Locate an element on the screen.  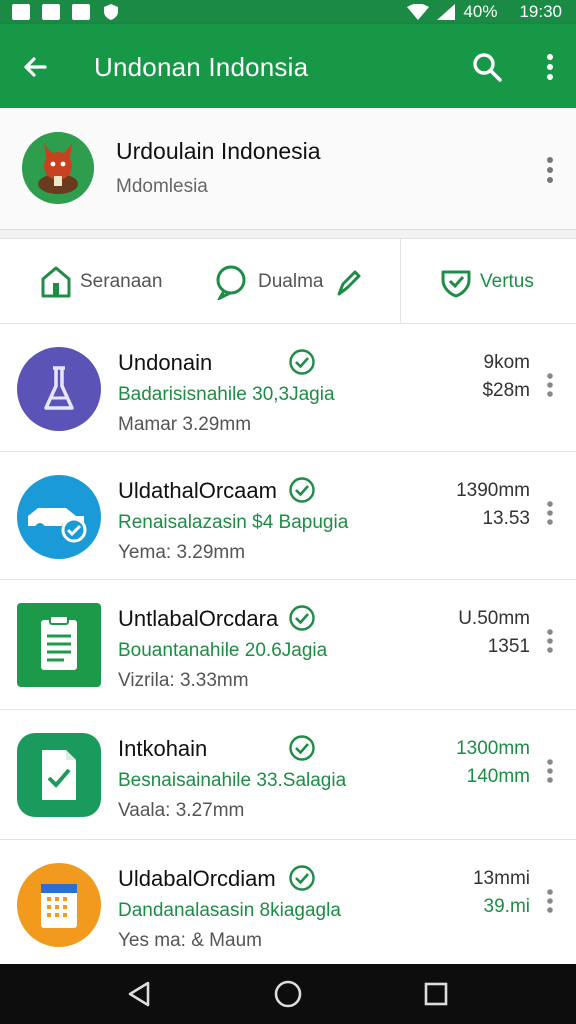
item-detail: Besnaisainahile 33.Salagia is located at coordinates (232, 780).